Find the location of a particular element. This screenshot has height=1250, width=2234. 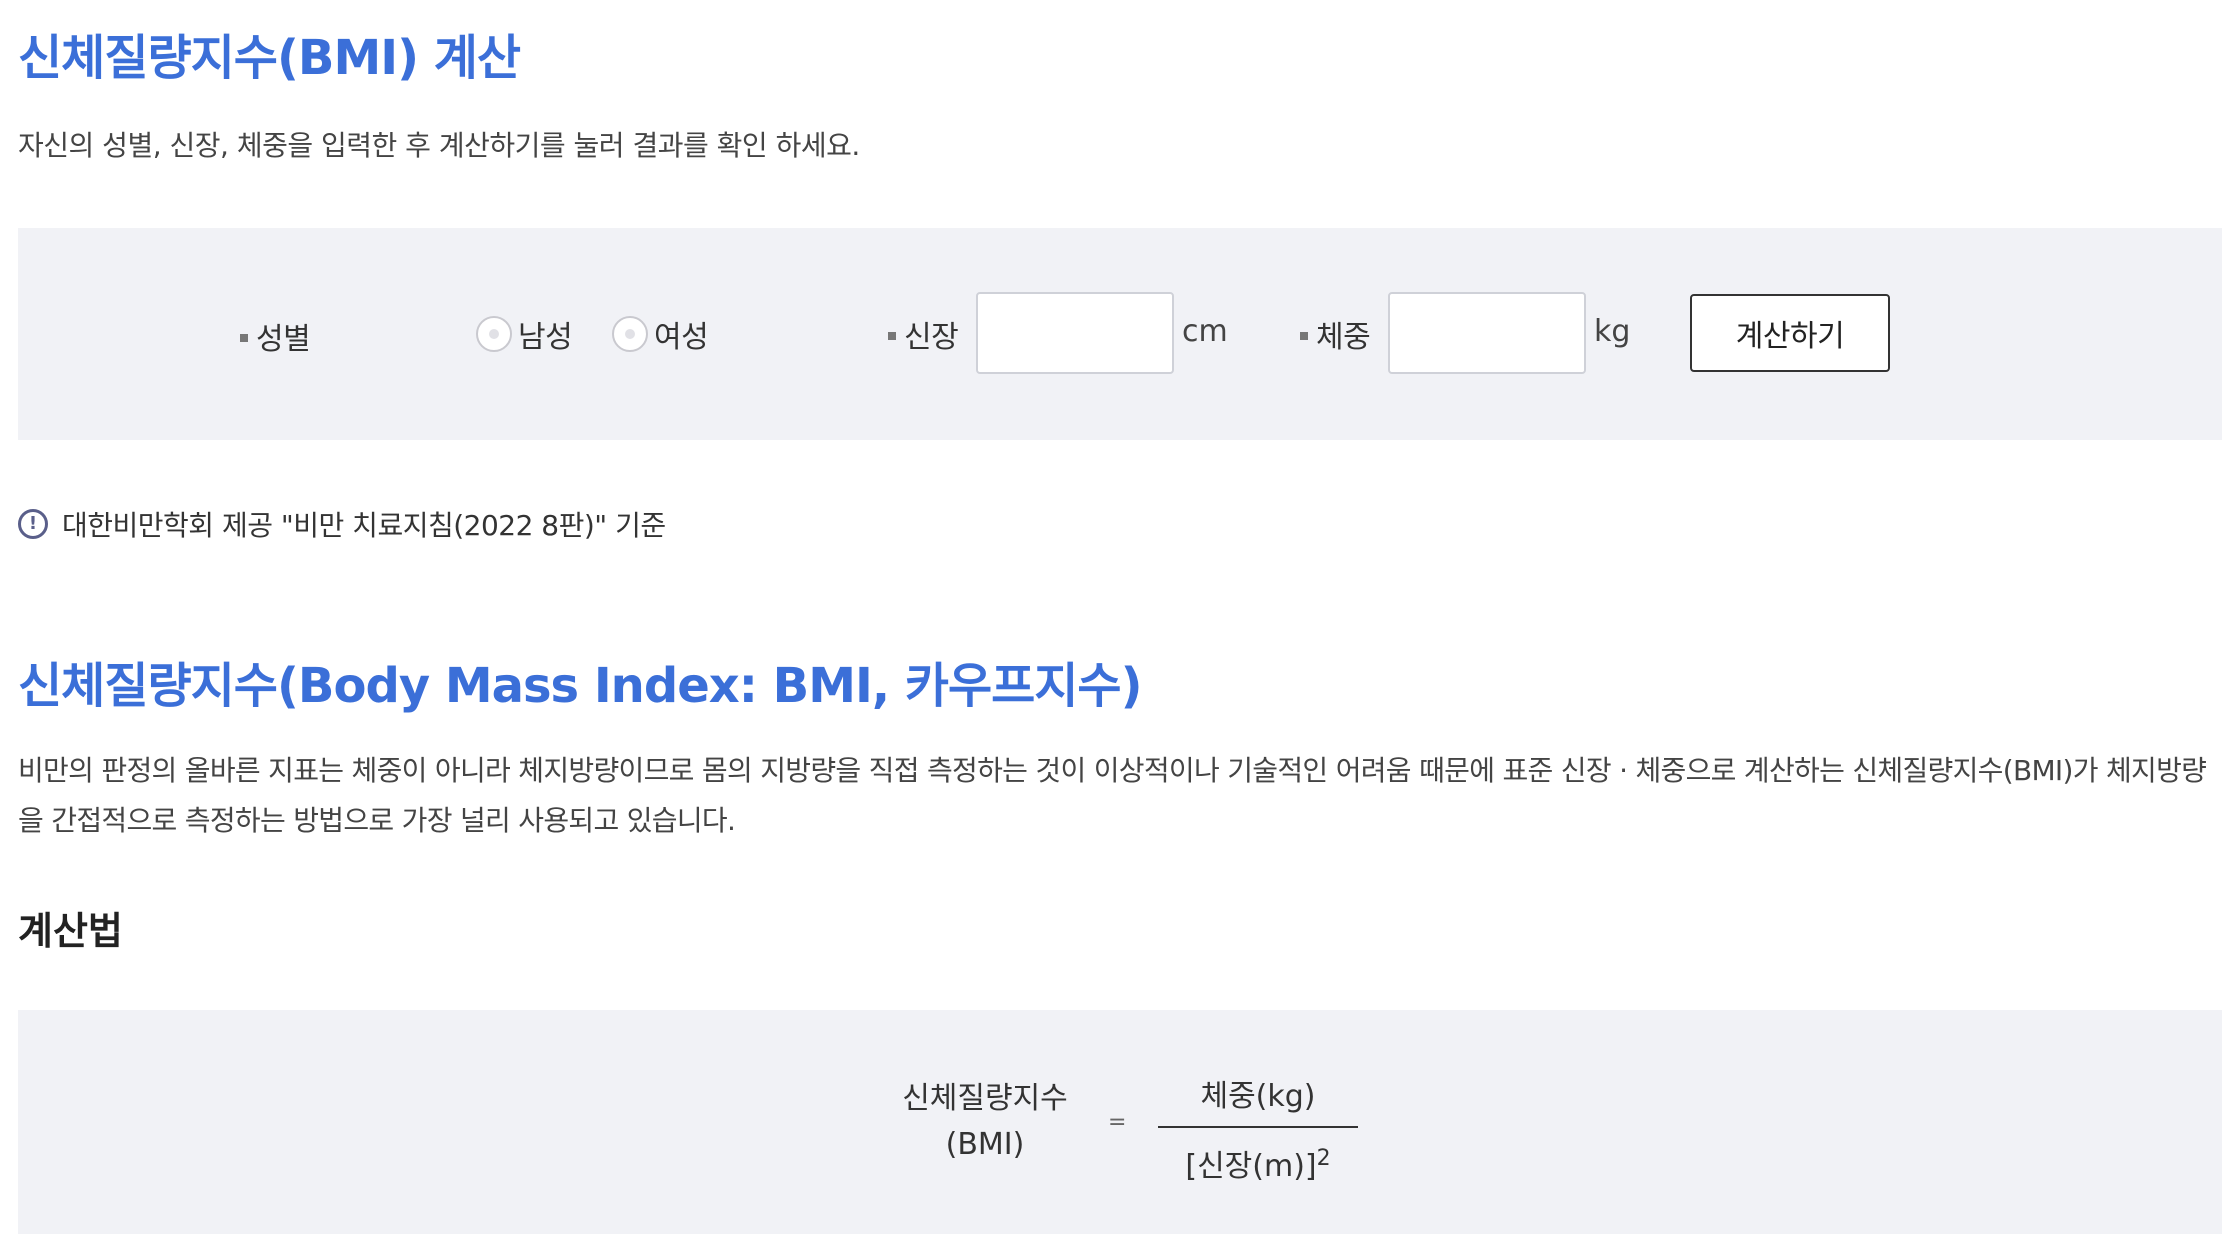

section-title: 신체질량지수(Body Mass Index: BMI, 카우프지수) is located at coordinates (580, 686).